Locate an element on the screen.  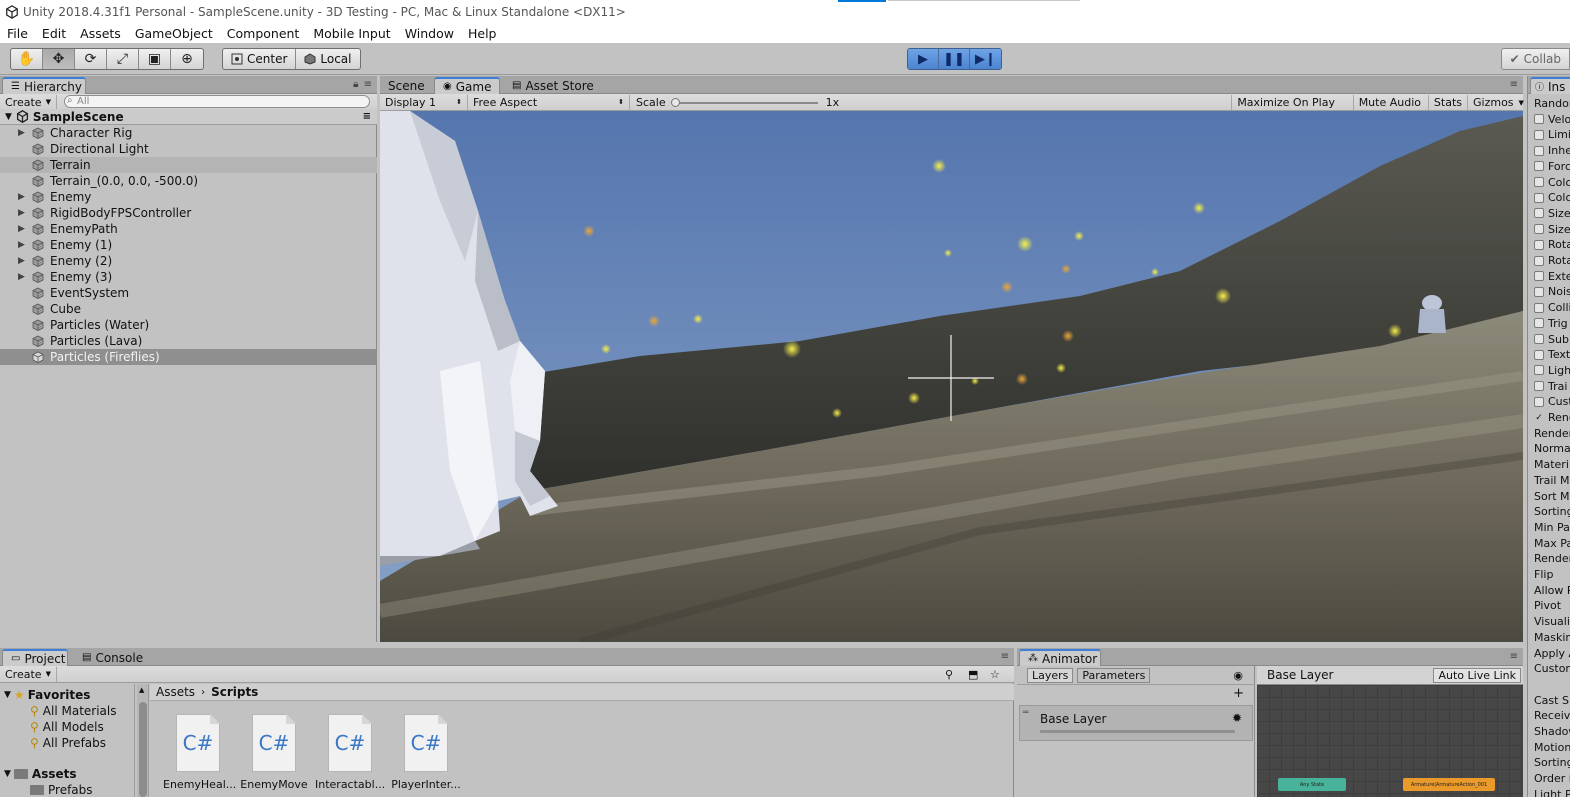
hierarchy-item: Terrain_(0.0, 0.0, -500.0) is located at coordinates (188, 181).